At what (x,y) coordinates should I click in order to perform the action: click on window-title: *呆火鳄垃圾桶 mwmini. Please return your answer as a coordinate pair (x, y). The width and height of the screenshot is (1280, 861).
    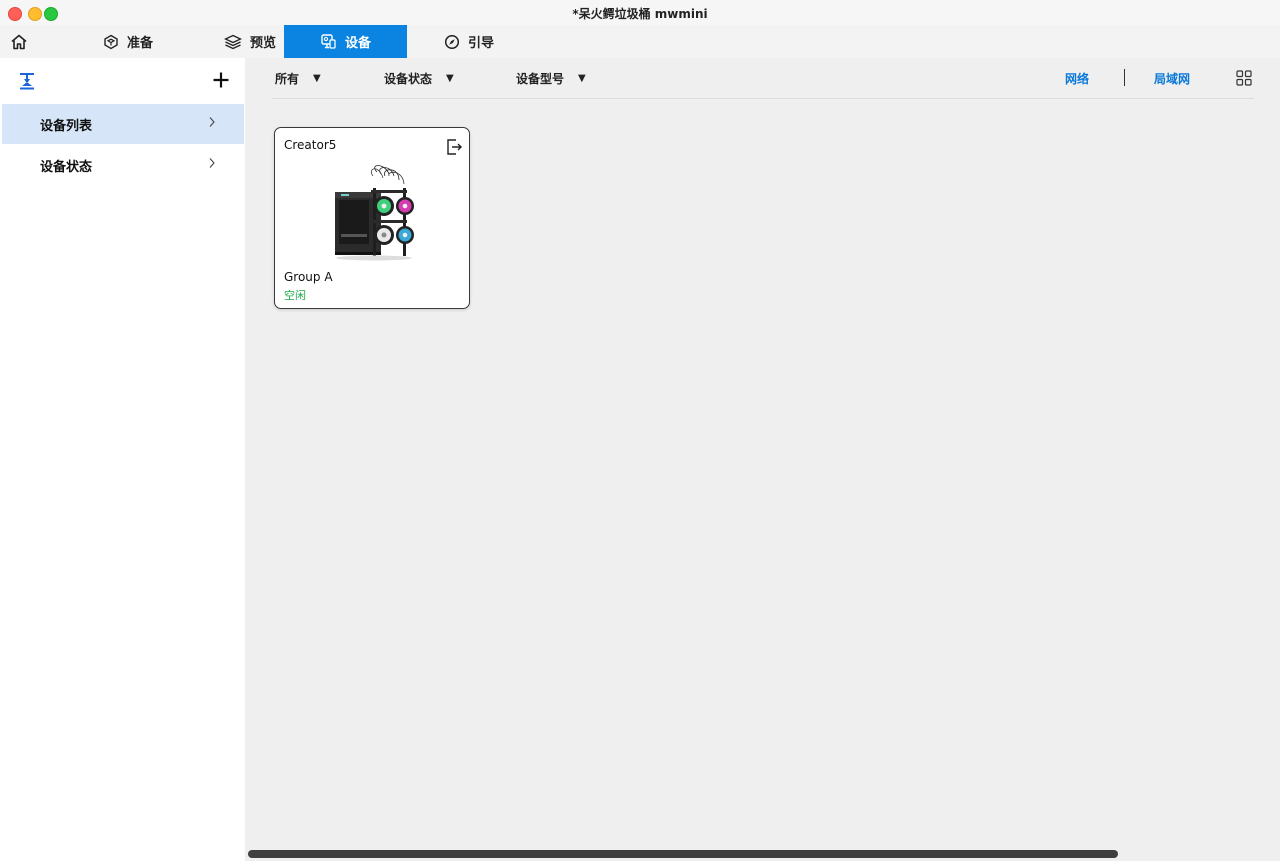
    Looking at the image, I should click on (640, 14).